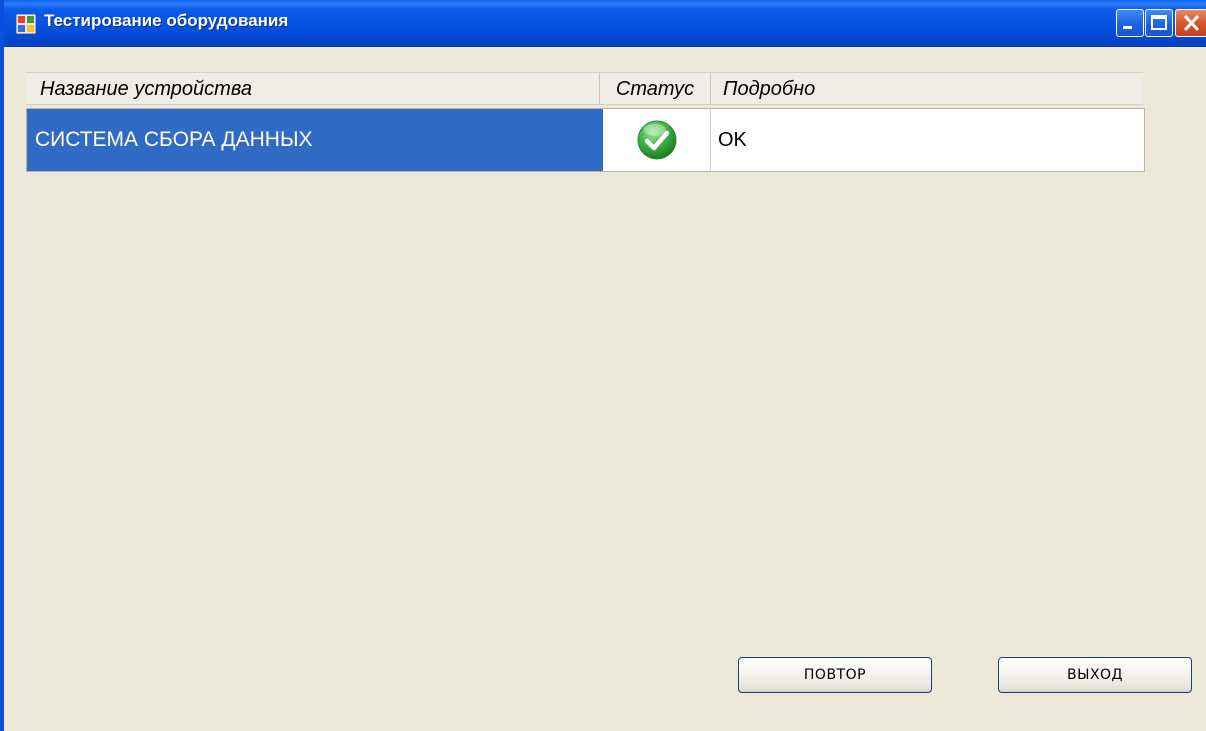 This screenshot has width=1206, height=731. What do you see at coordinates (1127, 27) in the screenshot?
I see `minimize-icon` at bounding box center [1127, 27].